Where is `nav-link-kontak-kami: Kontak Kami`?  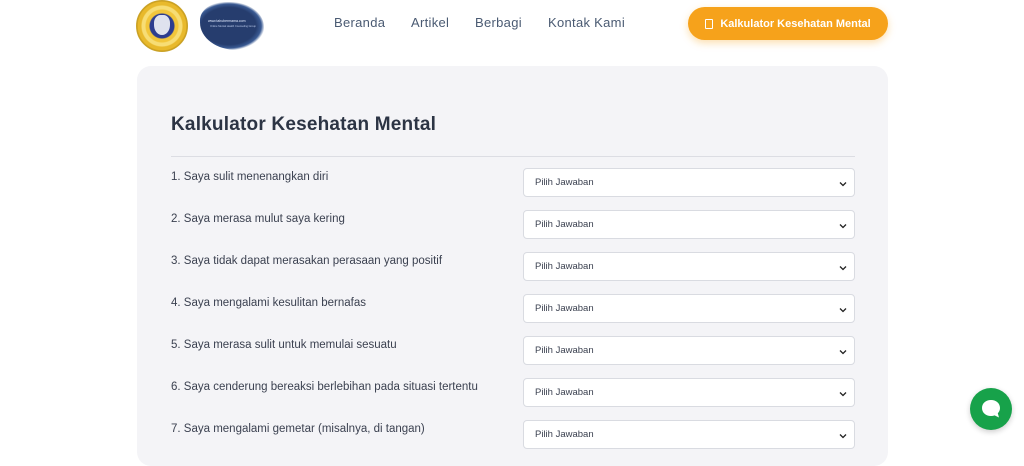 nav-link-kontak-kami: Kontak Kami is located at coordinates (586, 22).